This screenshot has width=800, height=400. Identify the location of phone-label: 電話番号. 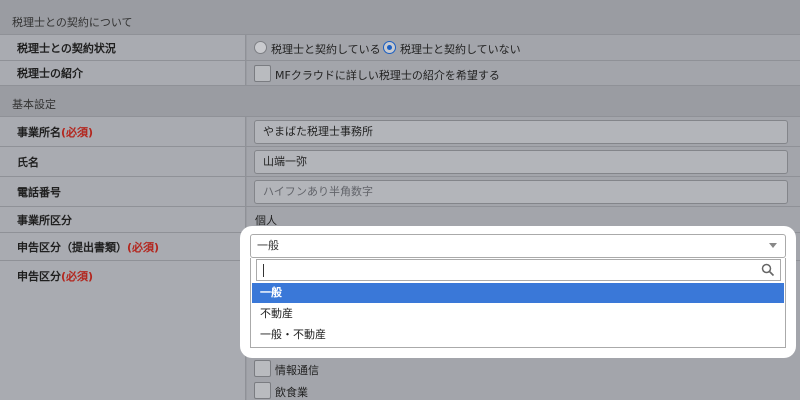
(39, 192).